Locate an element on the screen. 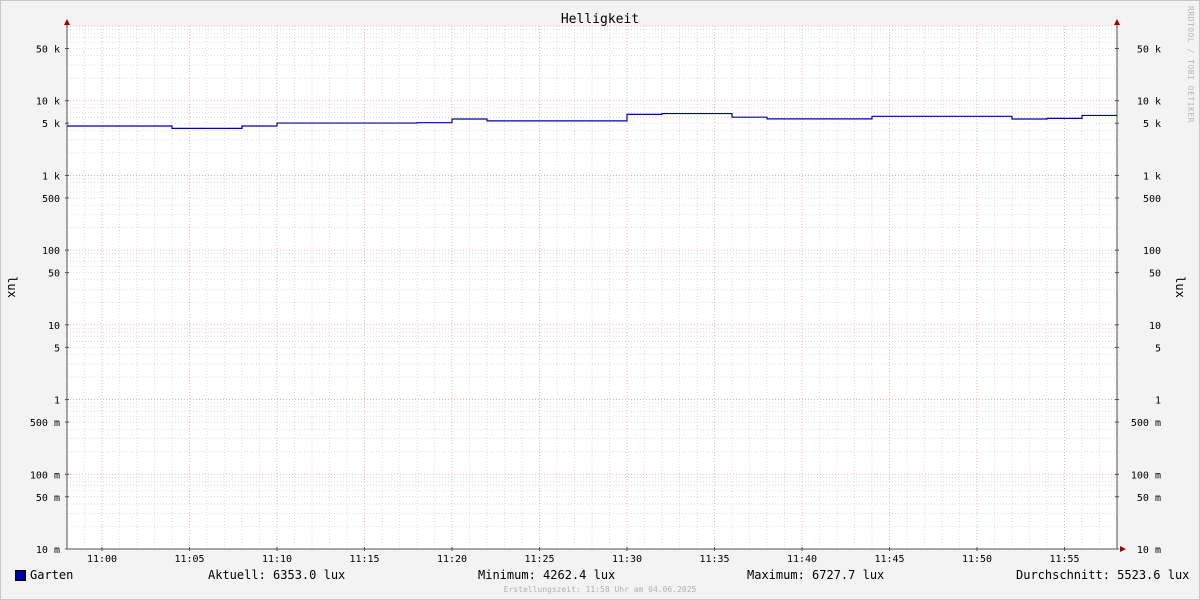 The height and width of the screenshot is (600, 1200). y-tick-label-left: 100 m is located at coordinates (45, 475).